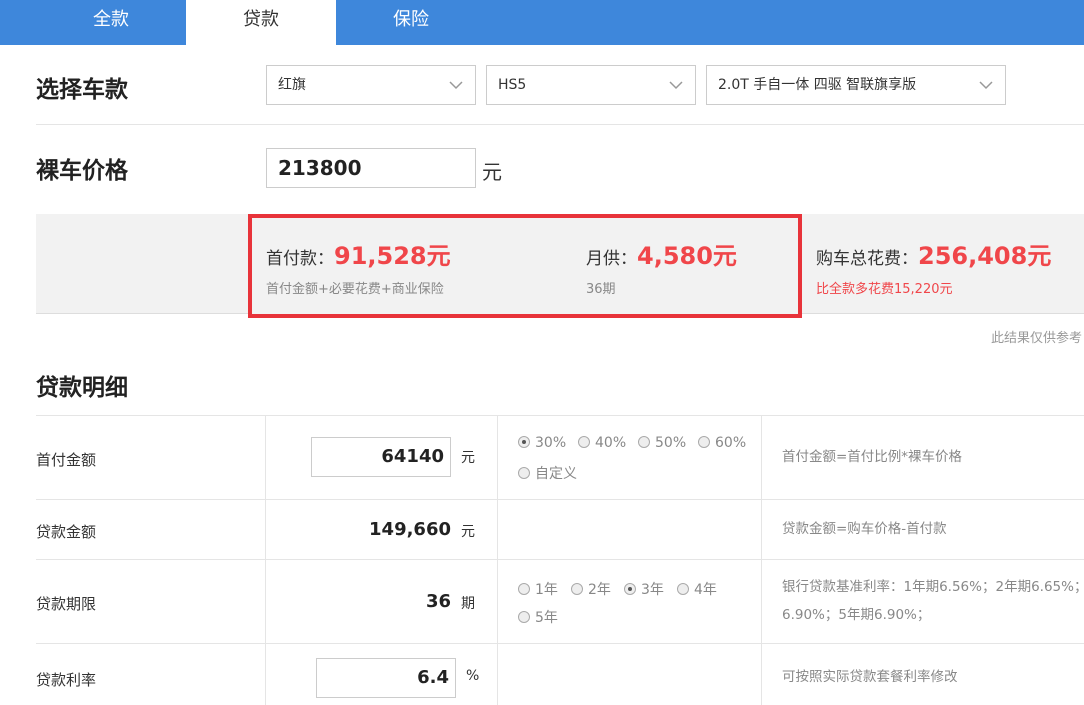  I want to click on loan-amount-unit: 元, so click(468, 532).